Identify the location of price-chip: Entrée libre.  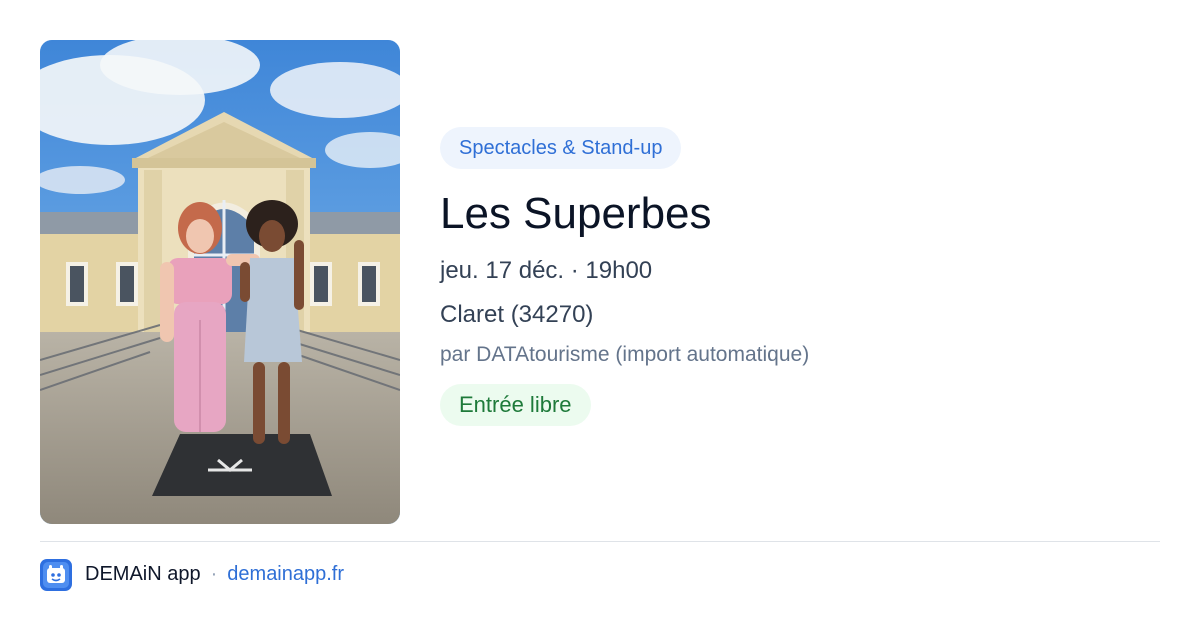
(515, 405).